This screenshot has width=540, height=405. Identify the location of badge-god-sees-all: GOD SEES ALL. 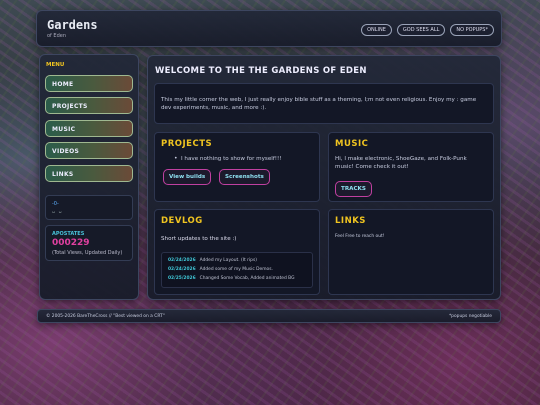
(421, 30).